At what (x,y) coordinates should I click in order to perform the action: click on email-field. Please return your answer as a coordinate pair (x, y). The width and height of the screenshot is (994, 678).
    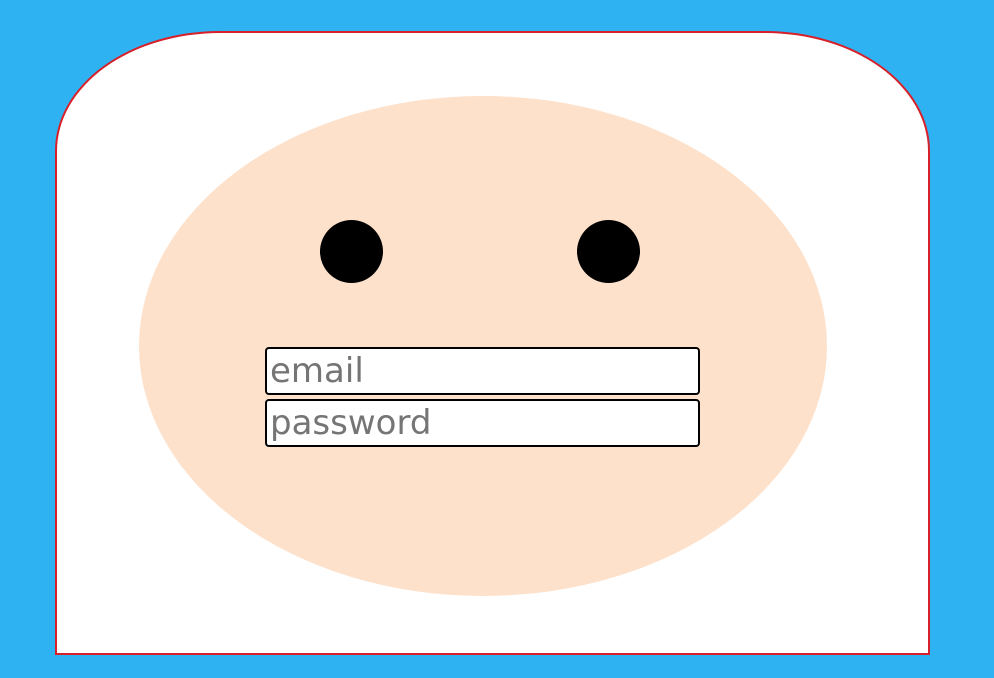
    Looking at the image, I should click on (482, 371).